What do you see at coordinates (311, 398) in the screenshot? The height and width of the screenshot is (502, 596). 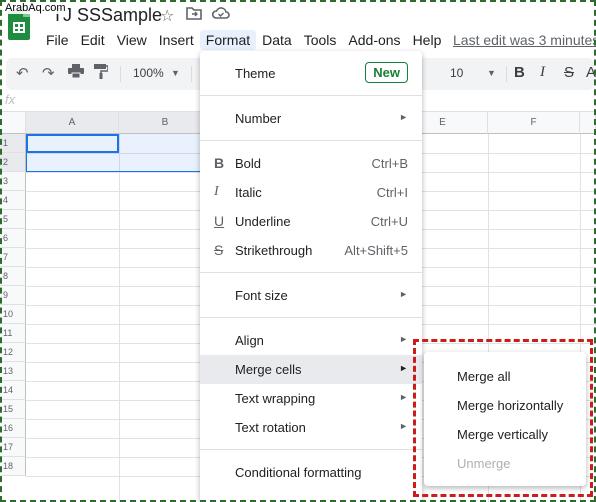 I see `menu-item-text-wrapping: Text wrapping ►` at bounding box center [311, 398].